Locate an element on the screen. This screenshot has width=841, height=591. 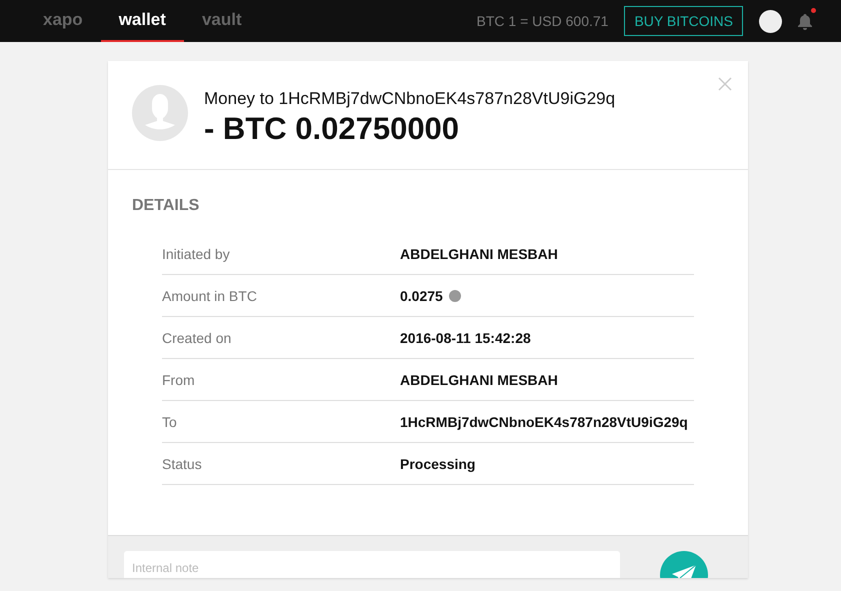
details-heading: DETAILS is located at coordinates (166, 206).